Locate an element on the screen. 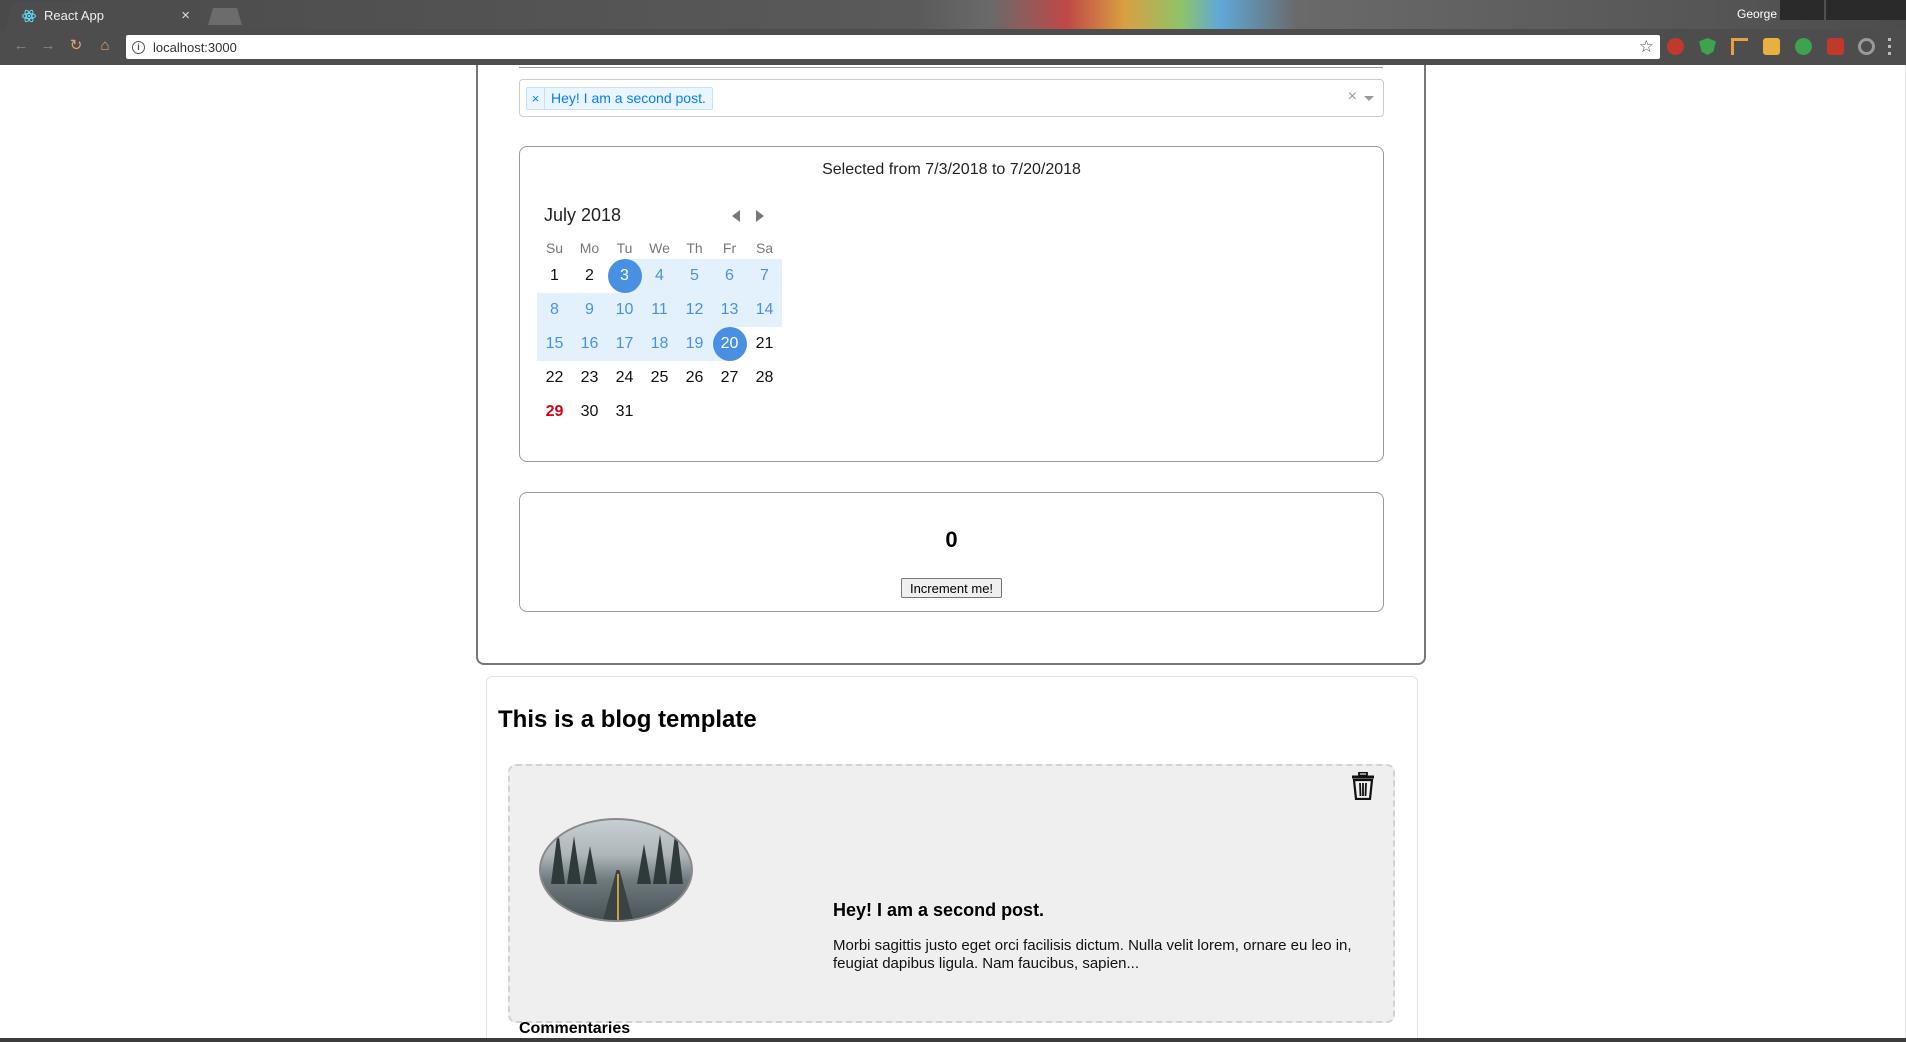 This screenshot has height=1042, width=1906. trash-icon is located at coordinates (1363, 786).